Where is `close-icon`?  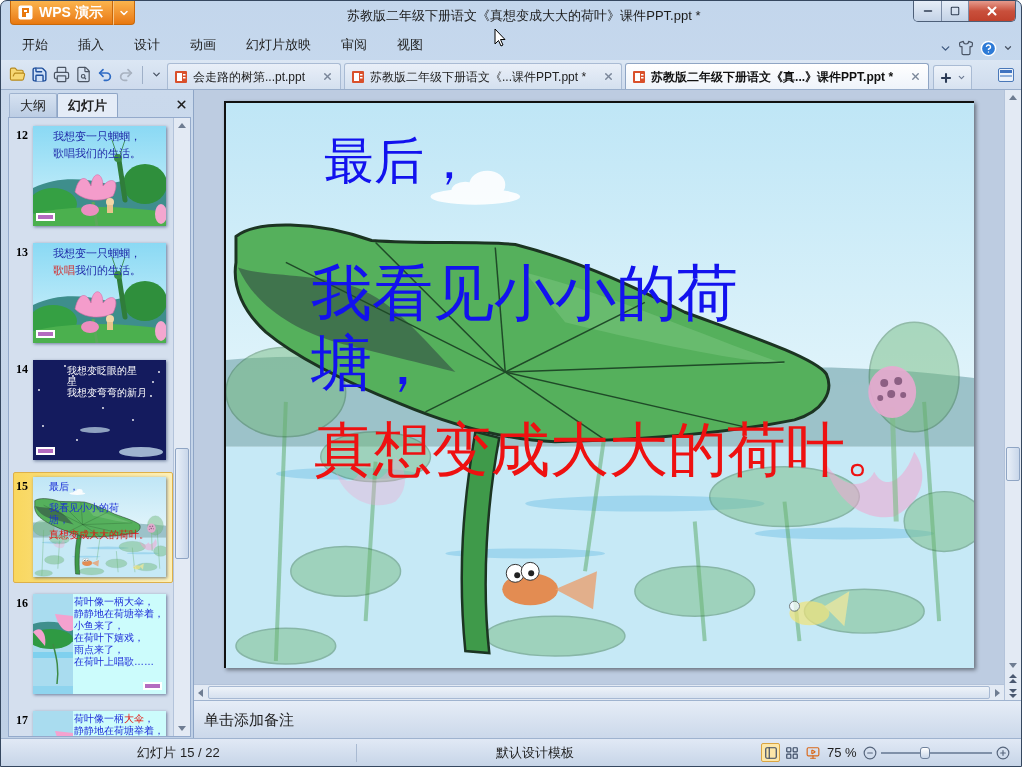
close-icon is located at coordinates (992, 11).